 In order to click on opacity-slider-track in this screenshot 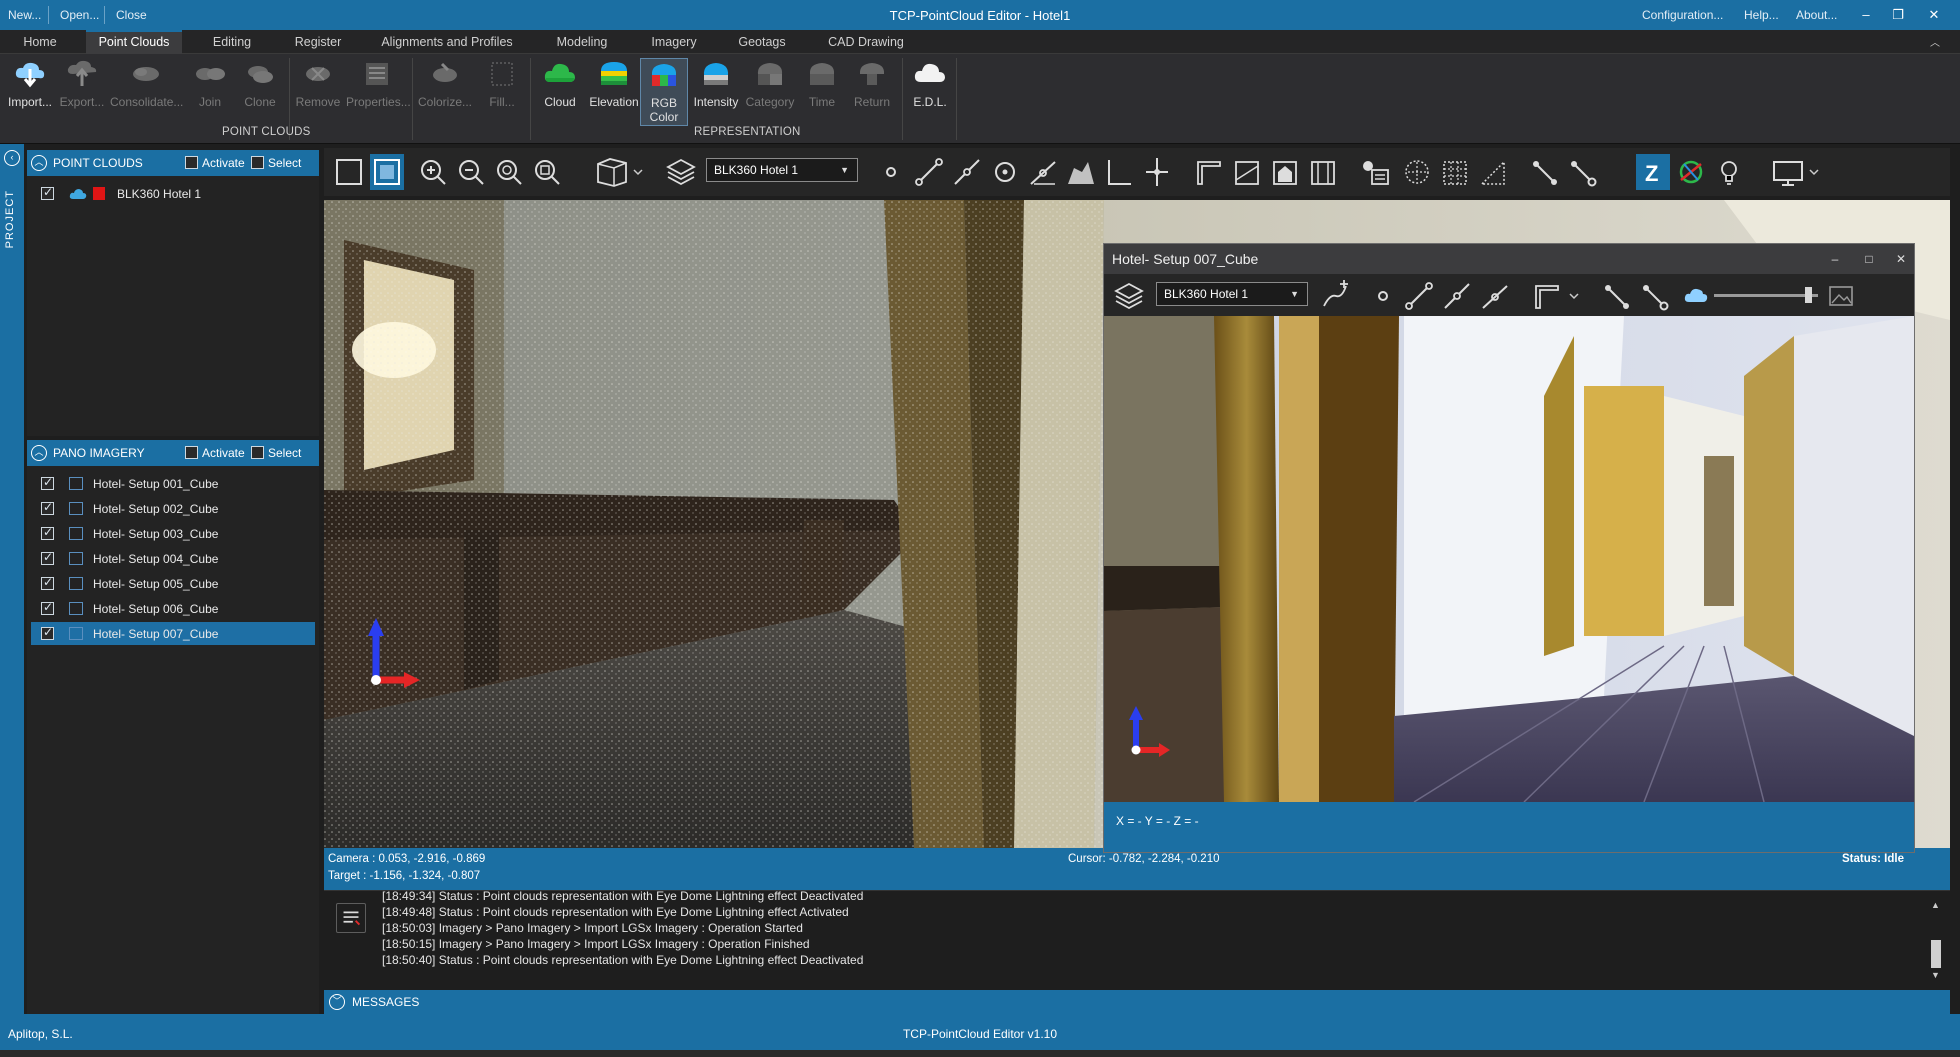, I will do `click(1766, 295)`.